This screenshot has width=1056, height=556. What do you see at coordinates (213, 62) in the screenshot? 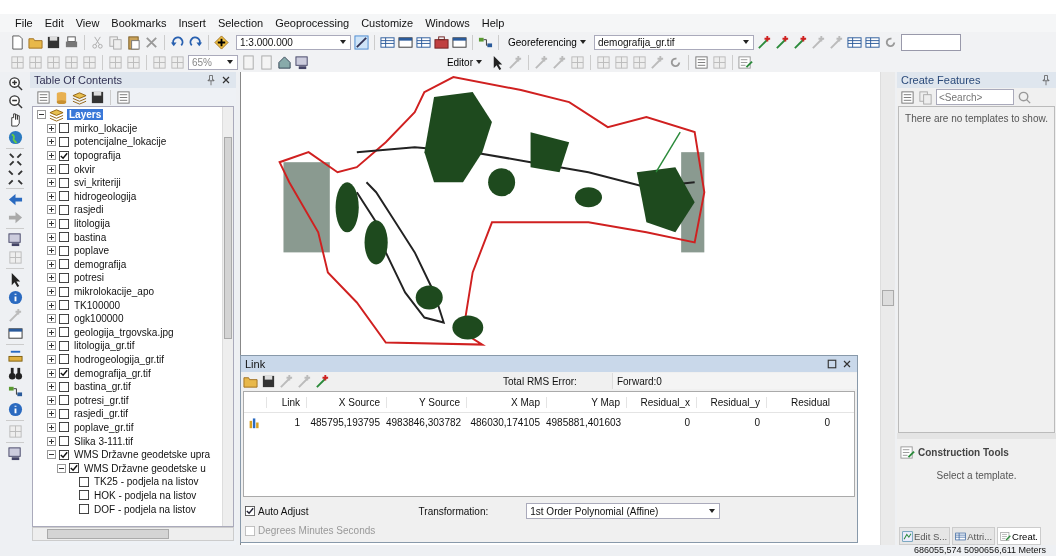
I see `zoom-combo: 65%` at bounding box center [213, 62].